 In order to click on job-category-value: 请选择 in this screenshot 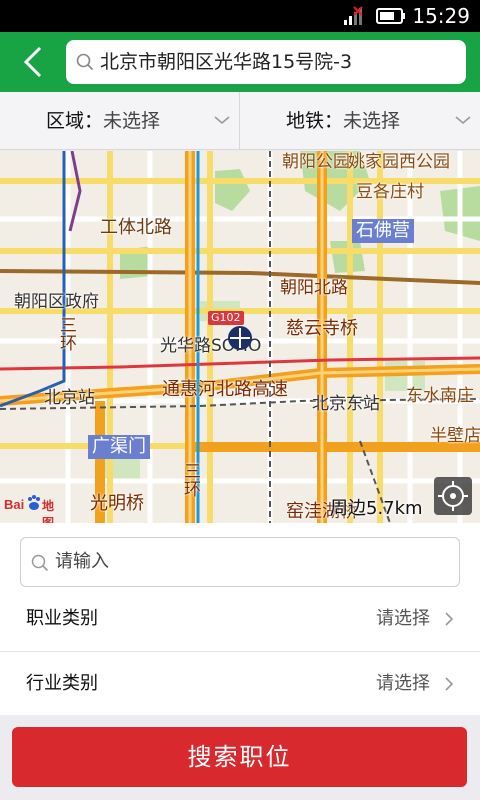, I will do `click(403, 618)`.